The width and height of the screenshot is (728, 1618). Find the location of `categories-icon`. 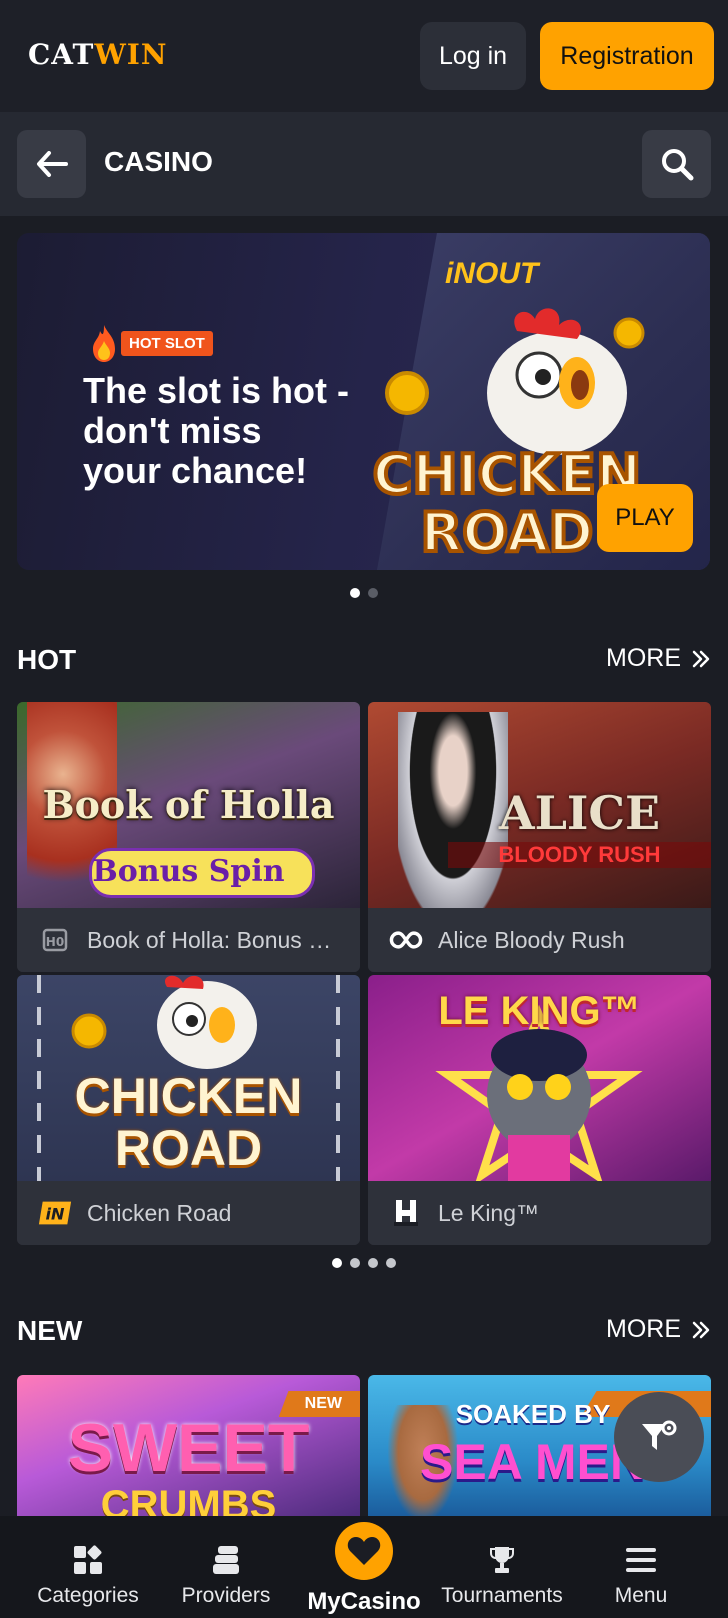

categories-icon is located at coordinates (88, 1560).